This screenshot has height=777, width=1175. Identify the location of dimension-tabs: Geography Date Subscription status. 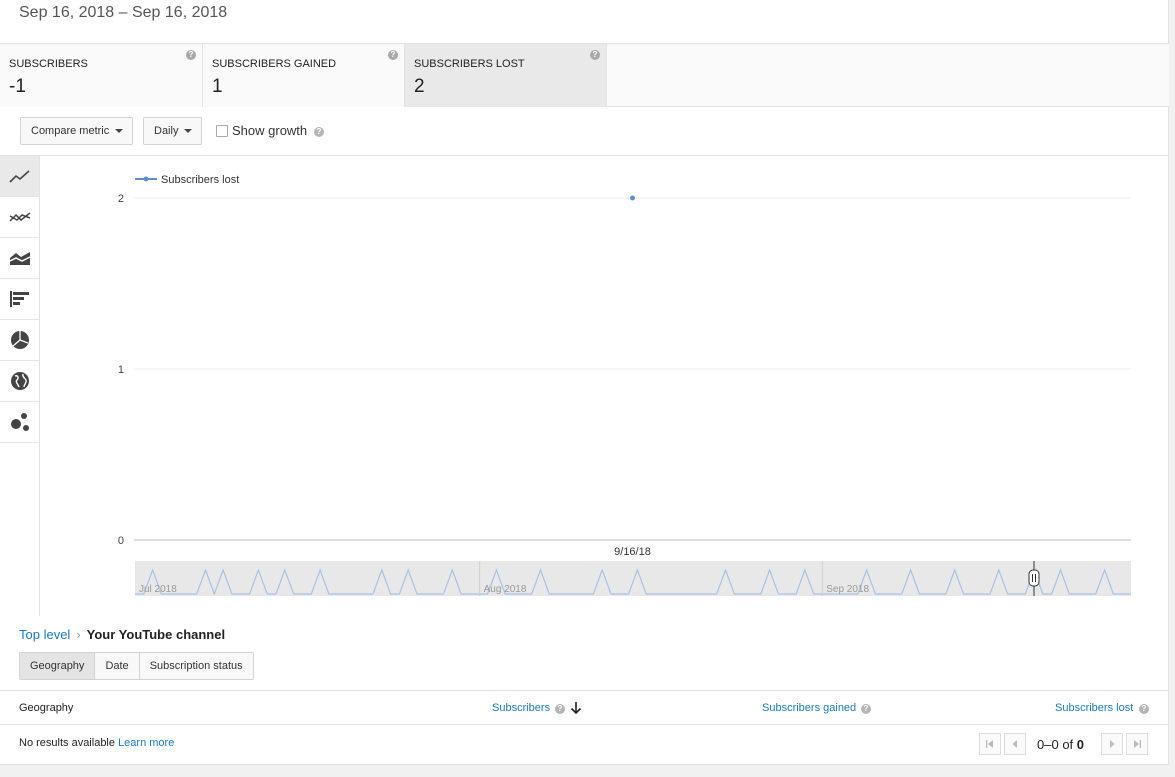
(136, 666).